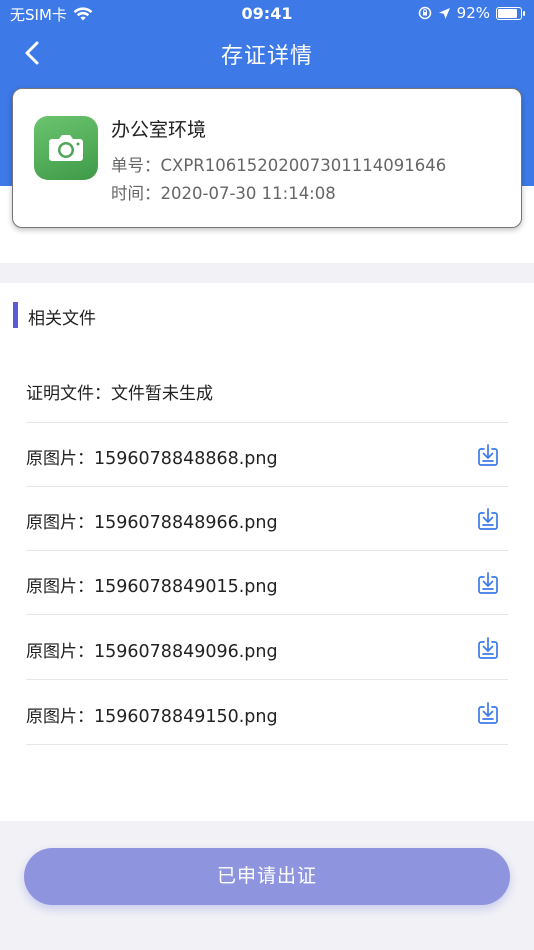 The height and width of the screenshot is (950, 534). What do you see at coordinates (444, 13) in the screenshot?
I see `location-arrow-icon` at bounding box center [444, 13].